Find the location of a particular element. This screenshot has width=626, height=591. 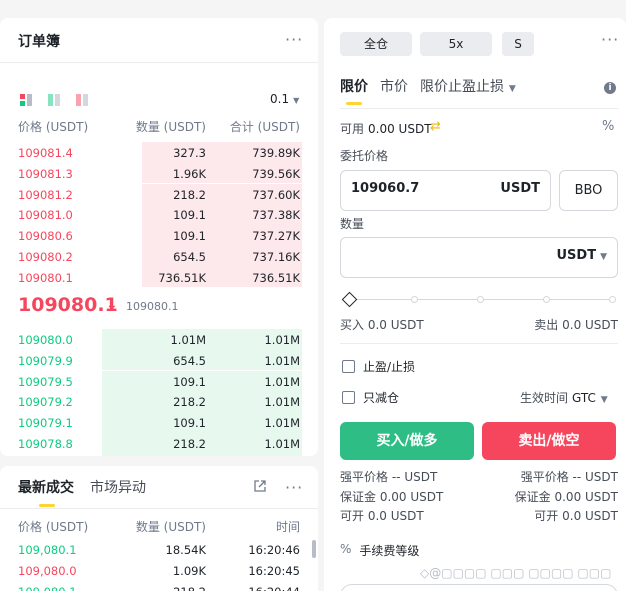

tab-stop-limit-label: 限价止盈止损 is located at coordinates (462, 87).